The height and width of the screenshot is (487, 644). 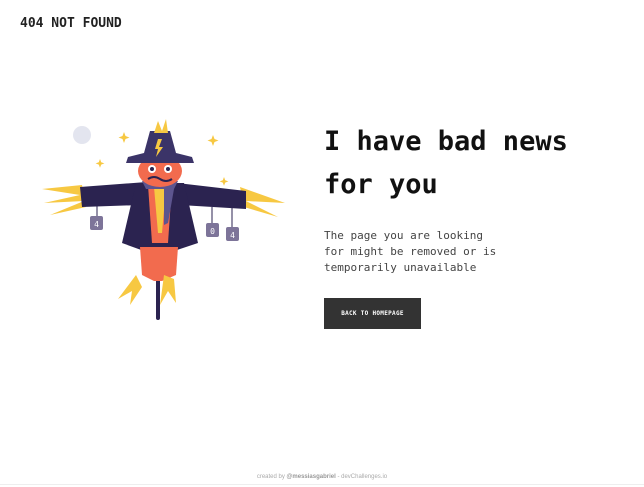 I want to click on subtitle-line-3: temporarily unavailable, so click(x=400, y=267).